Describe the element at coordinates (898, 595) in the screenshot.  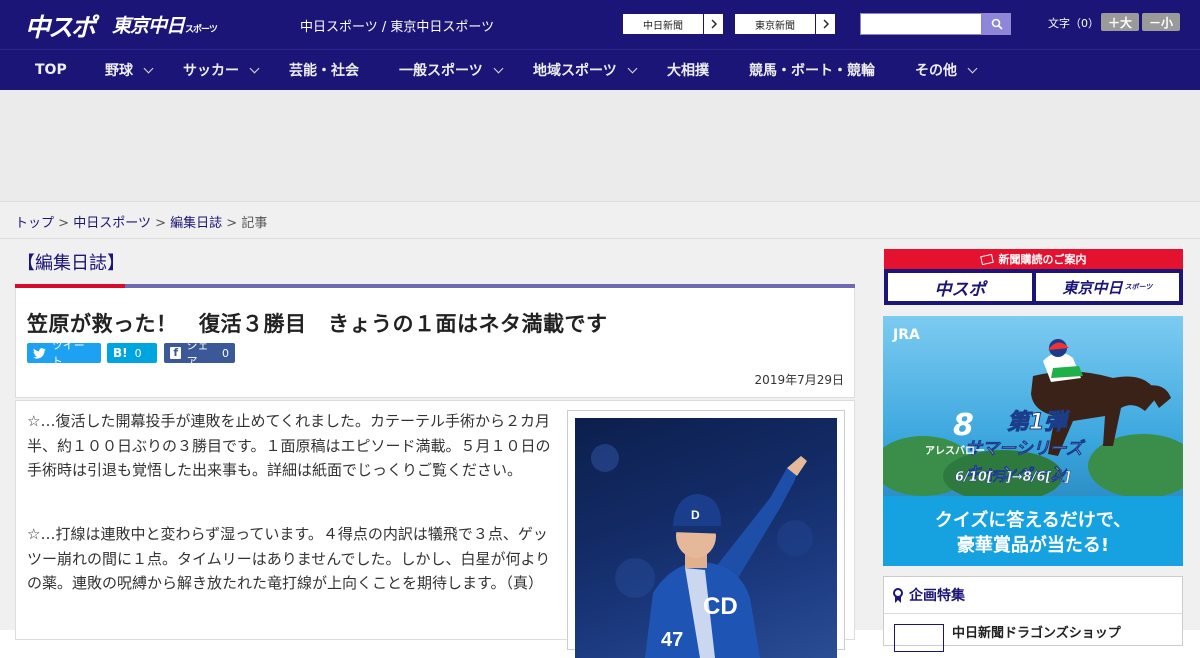
I see `ribbon-icon` at that location.